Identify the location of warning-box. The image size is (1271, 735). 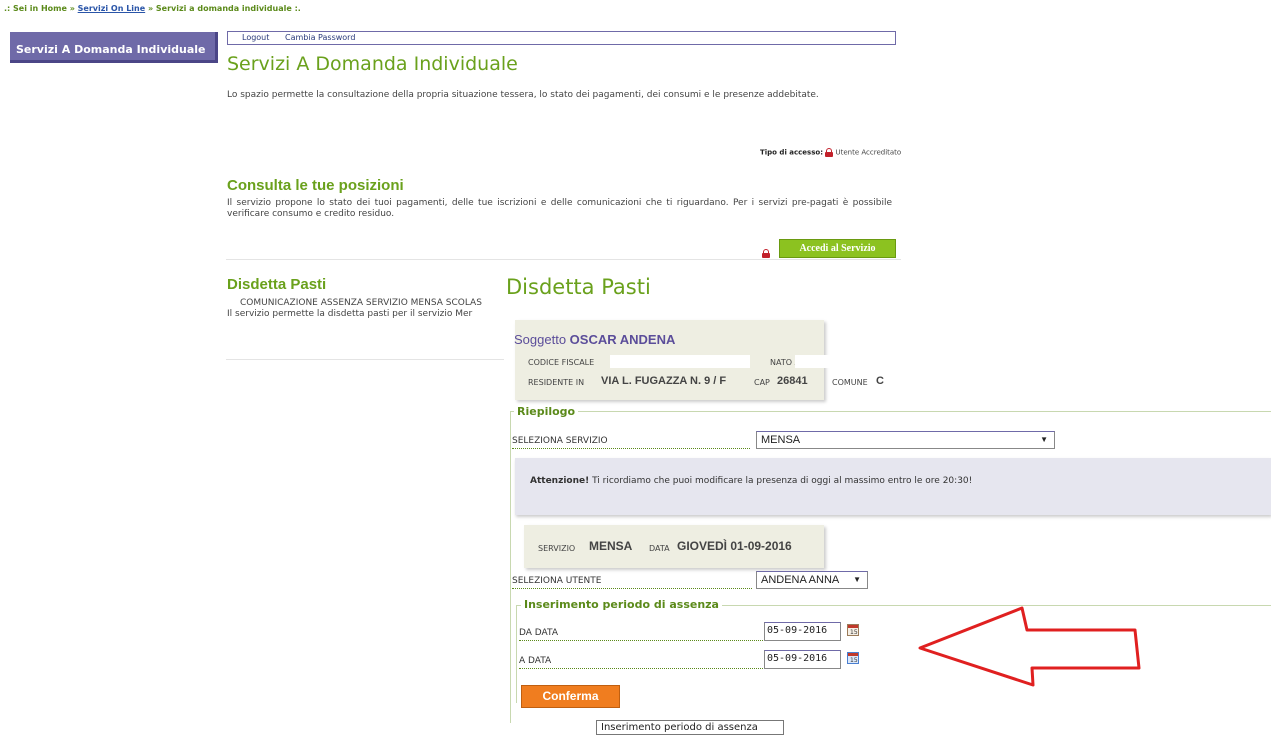
(893, 486).